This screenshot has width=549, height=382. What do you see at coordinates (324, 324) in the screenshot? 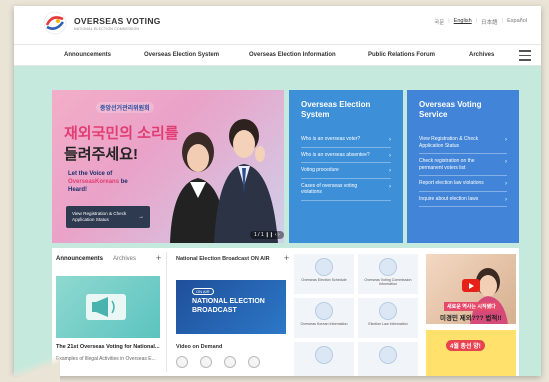
I see `quick-link-label: Overseas Korean Information` at bounding box center [324, 324].